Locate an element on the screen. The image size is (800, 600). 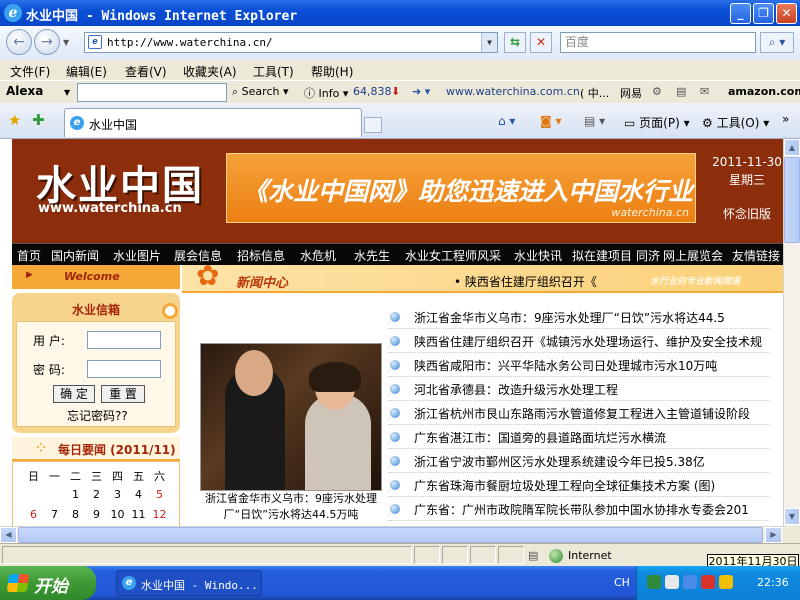
scroll-down-button: ▼ is located at coordinates (792, 516).